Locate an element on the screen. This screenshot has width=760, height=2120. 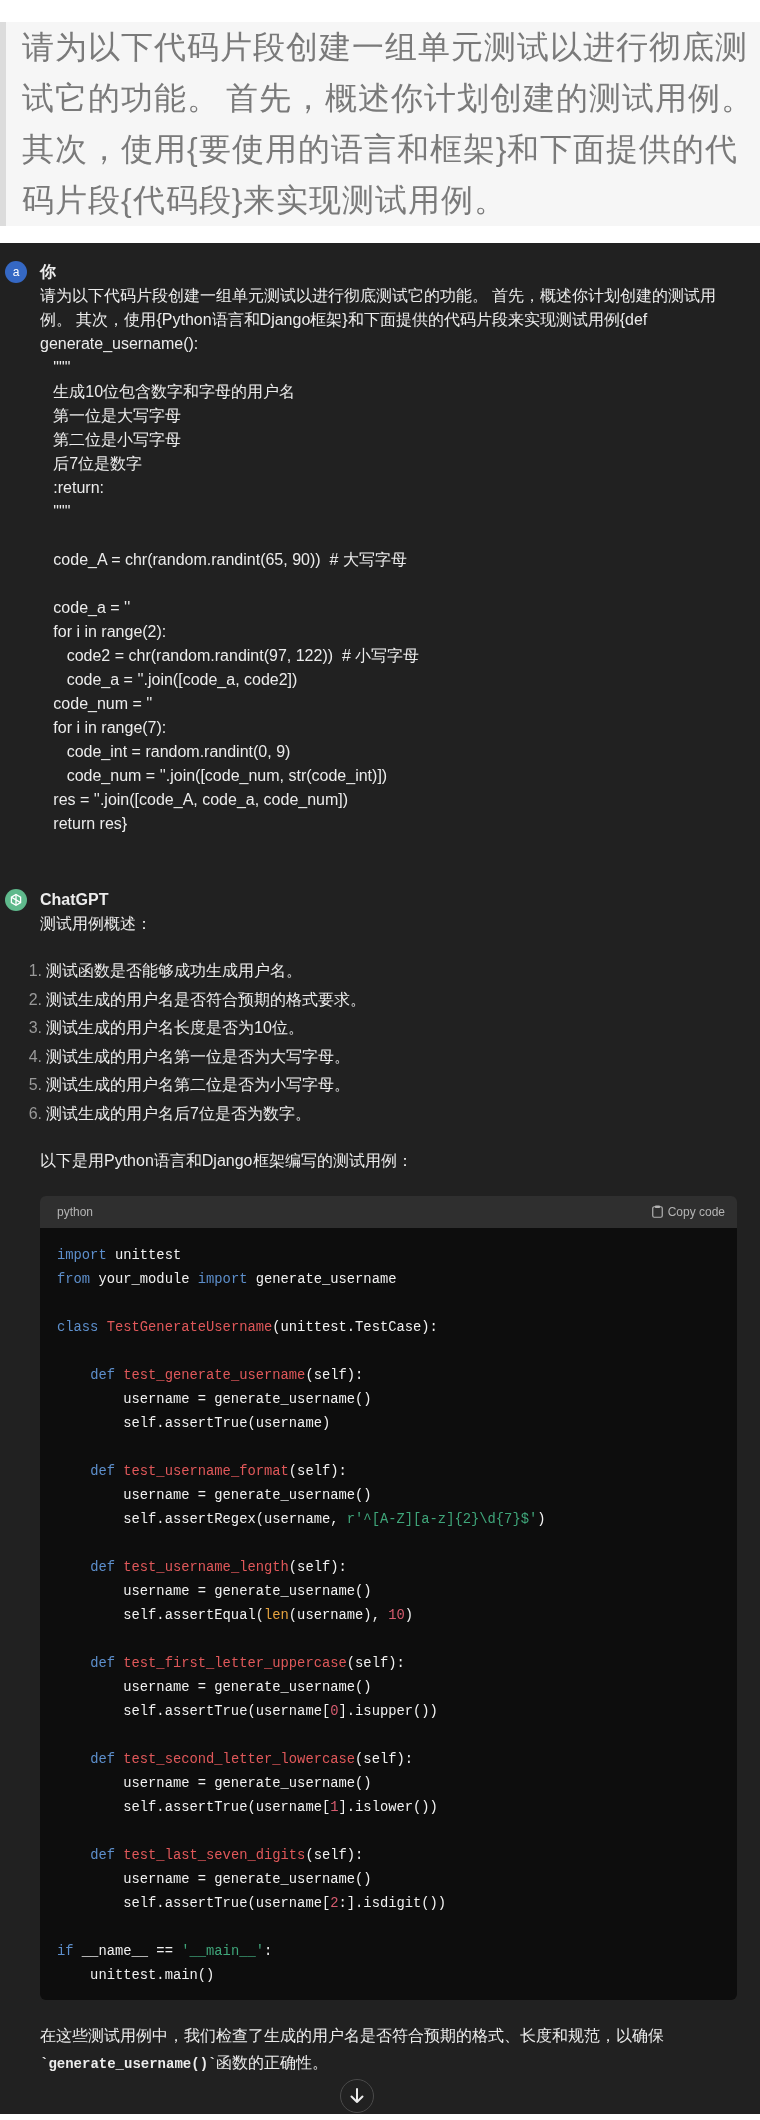
clipboard-icon is located at coordinates (657, 1212).